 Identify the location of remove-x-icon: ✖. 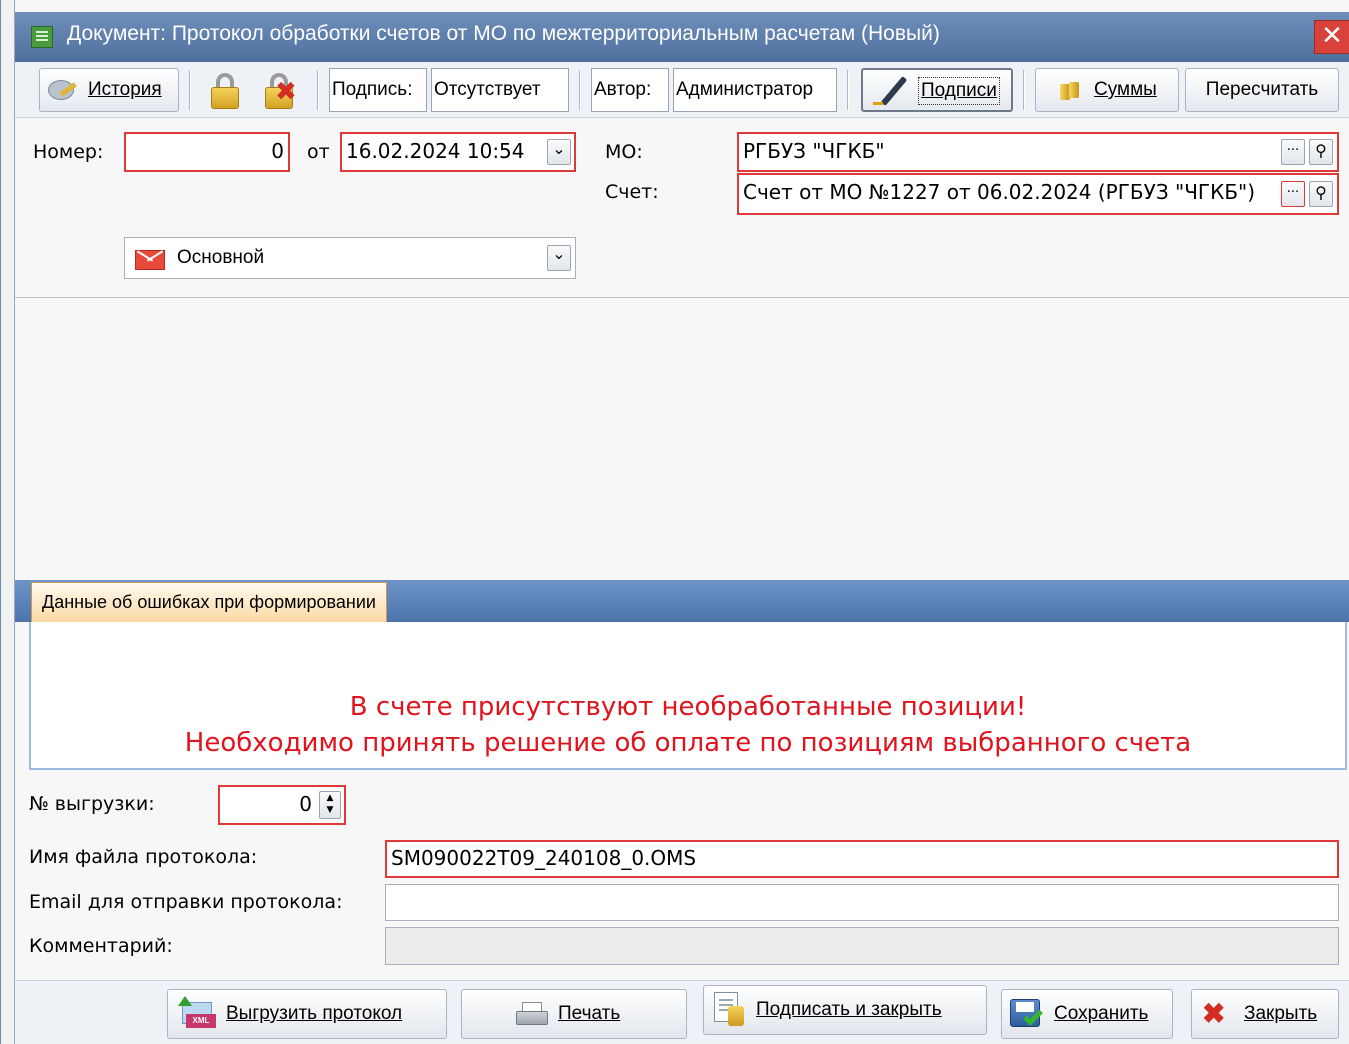
(286, 92).